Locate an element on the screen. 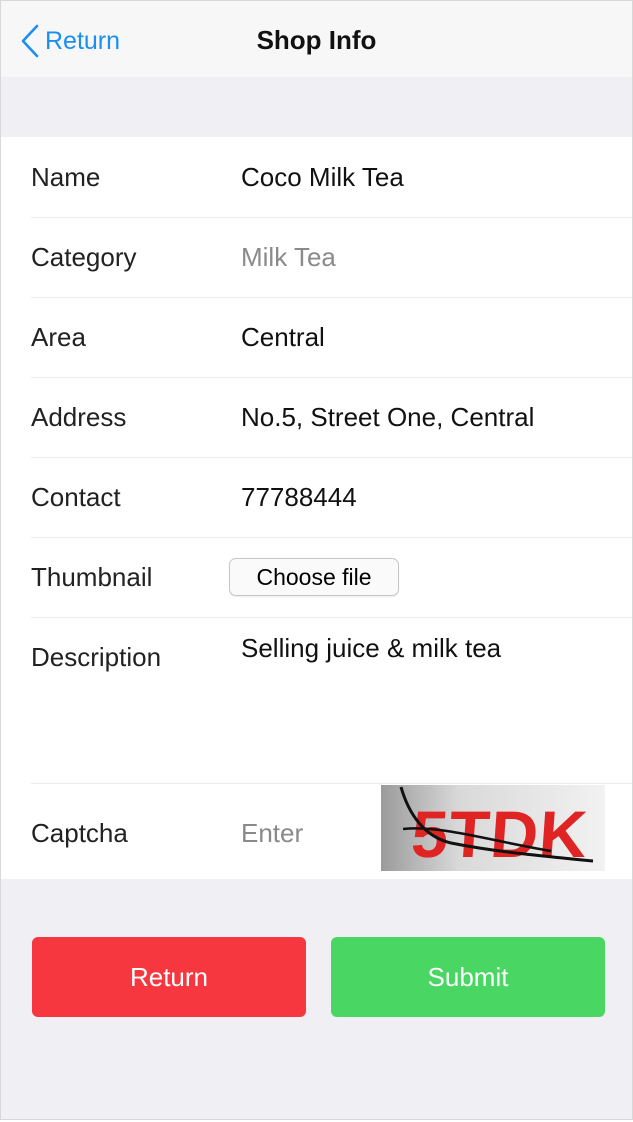 The image size is (633, 1122). return-button: Return is located at coordinates (169, 977).